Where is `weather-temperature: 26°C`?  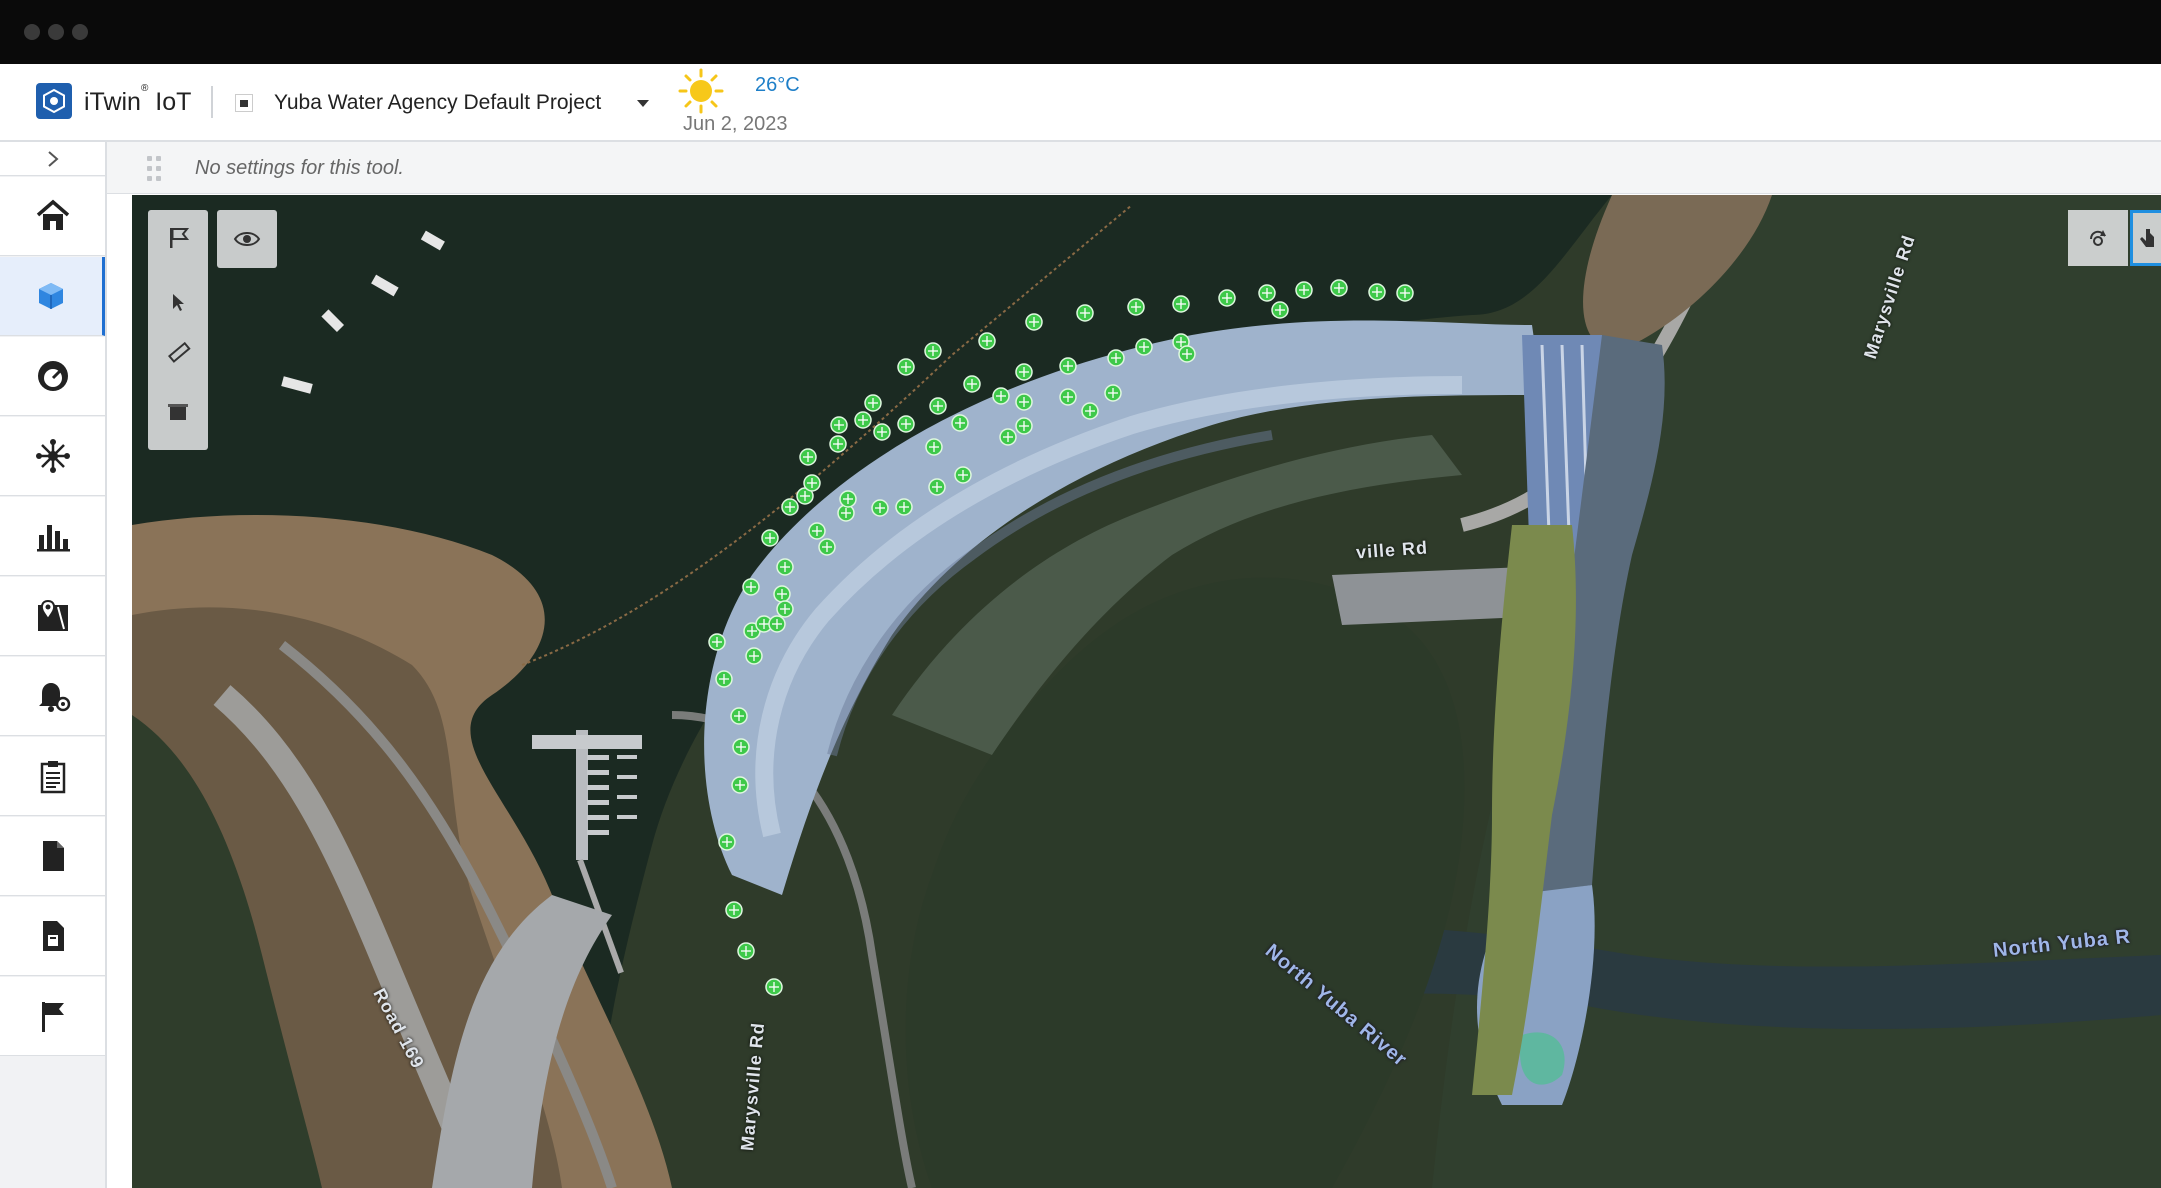
weather-temperature: 26°C is located at coordinates (777, 85).